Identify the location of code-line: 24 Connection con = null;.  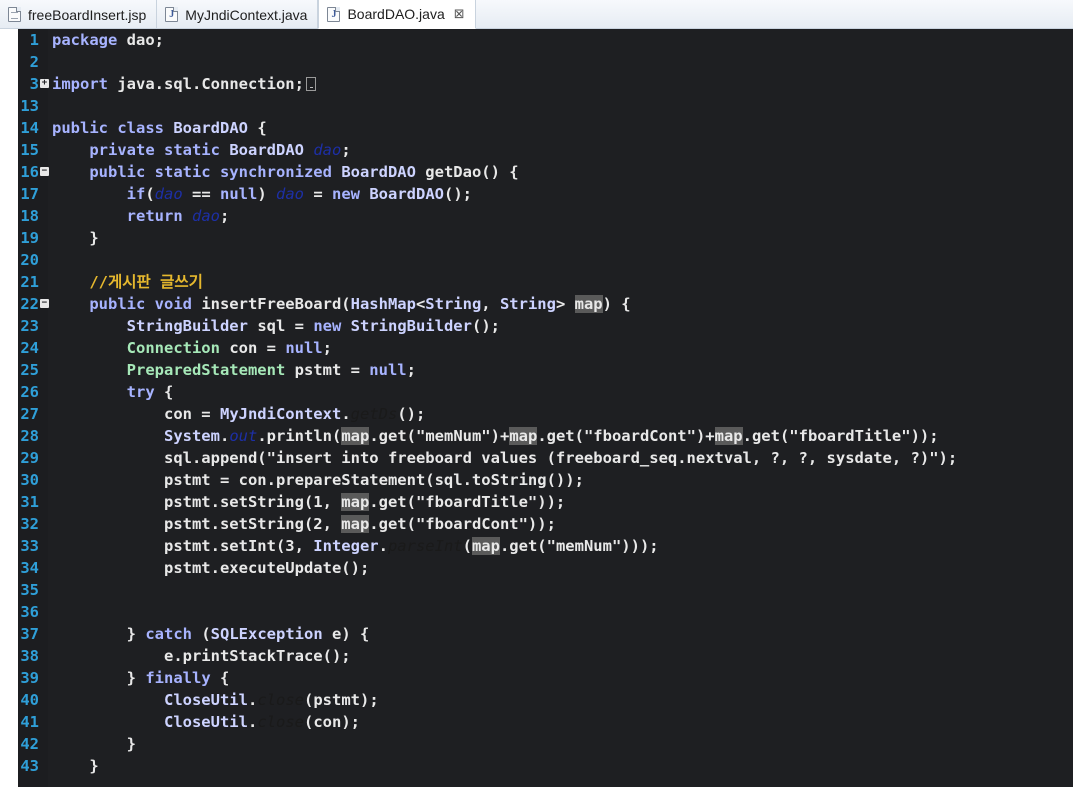
(545, 348).